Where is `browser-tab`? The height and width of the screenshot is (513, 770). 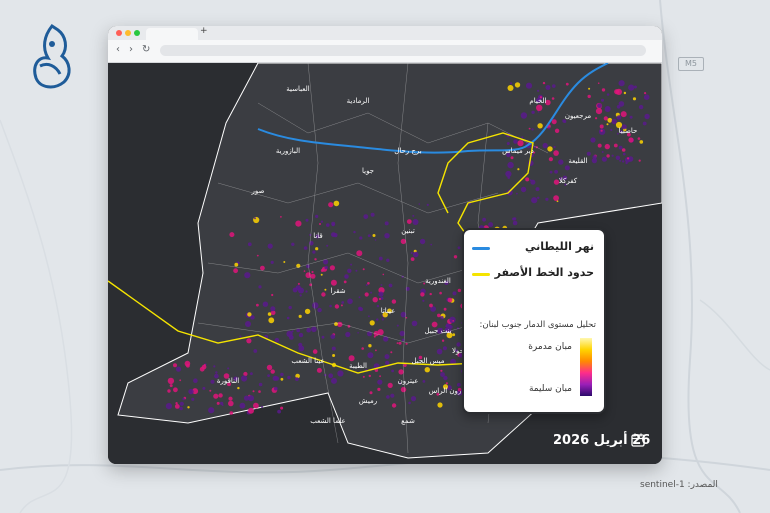 browser-tab is located at coordinates (172, 34).